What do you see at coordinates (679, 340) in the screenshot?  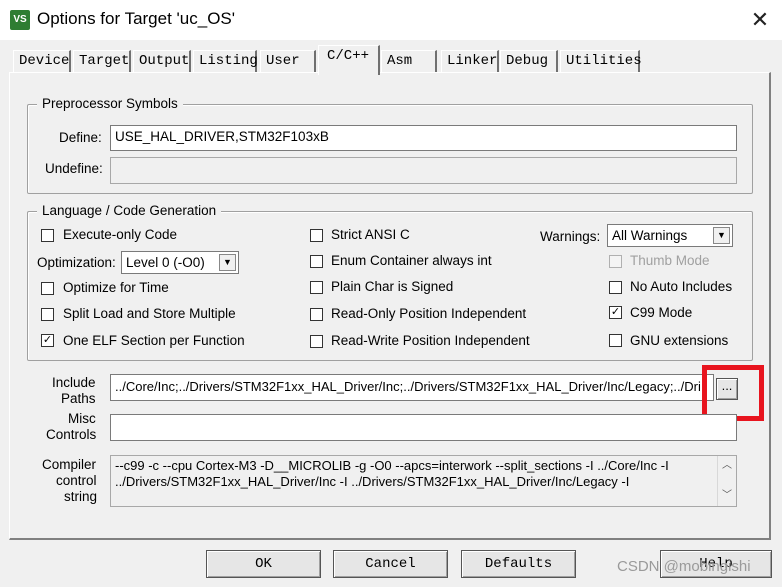 I see `gnu-ext-label: GNU extensions` at bounding box center [679, 340].